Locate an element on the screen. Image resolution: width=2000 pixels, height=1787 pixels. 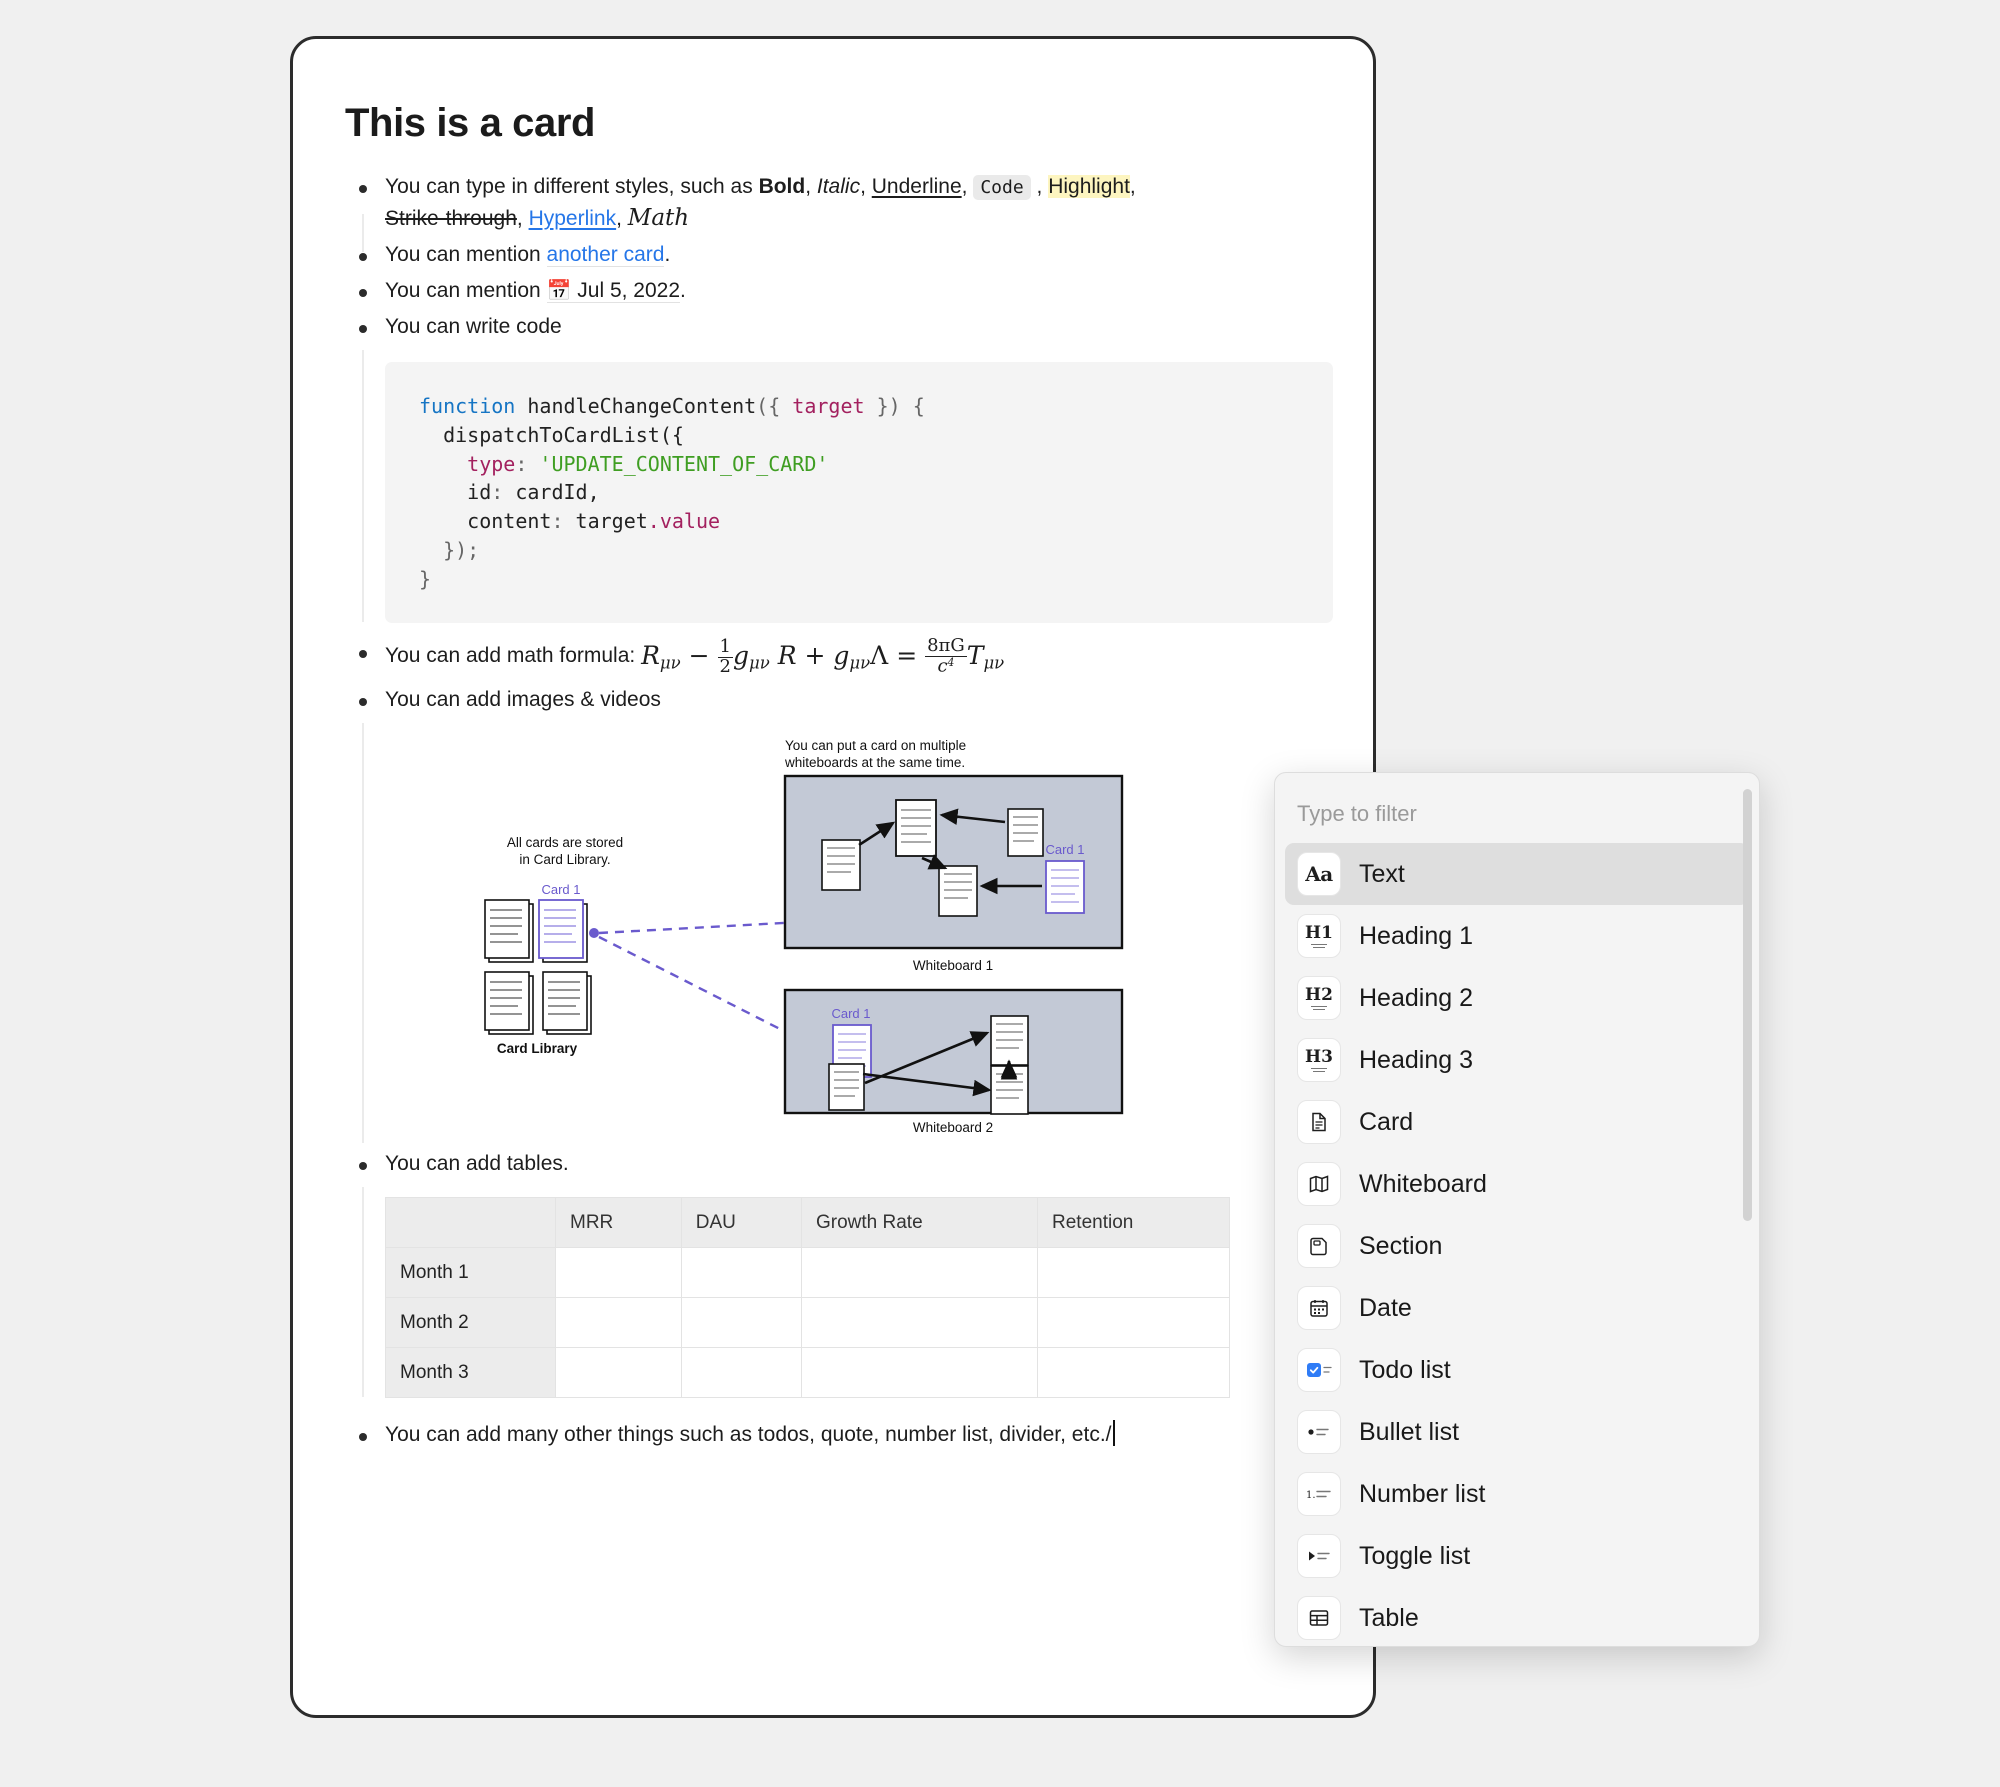
table-header-growth-rate: Growth Rate is located at coordinates (919, 1223).